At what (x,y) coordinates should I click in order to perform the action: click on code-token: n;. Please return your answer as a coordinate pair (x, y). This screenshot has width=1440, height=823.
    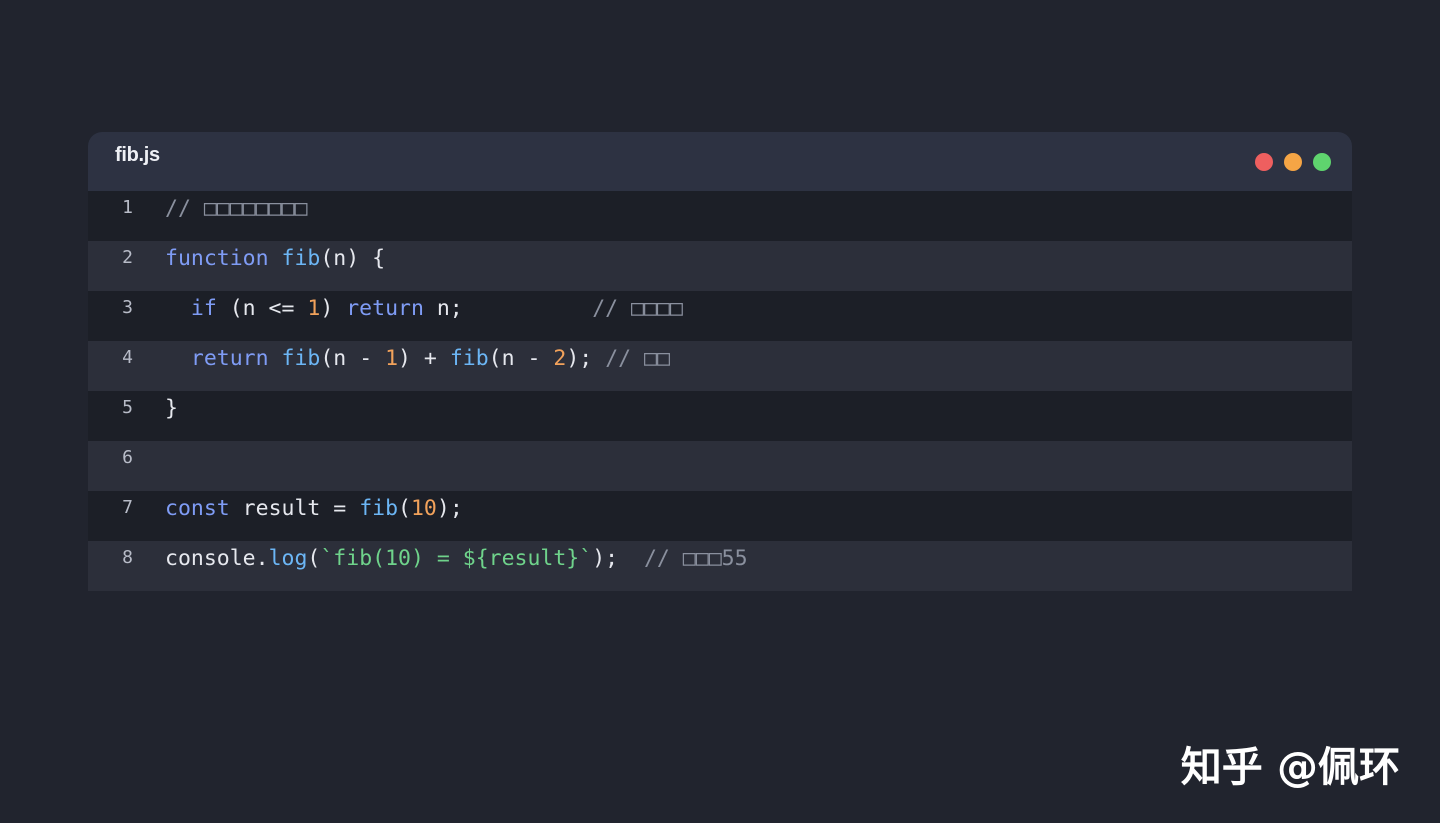
    Looking at the image, I should click on (508, 308).